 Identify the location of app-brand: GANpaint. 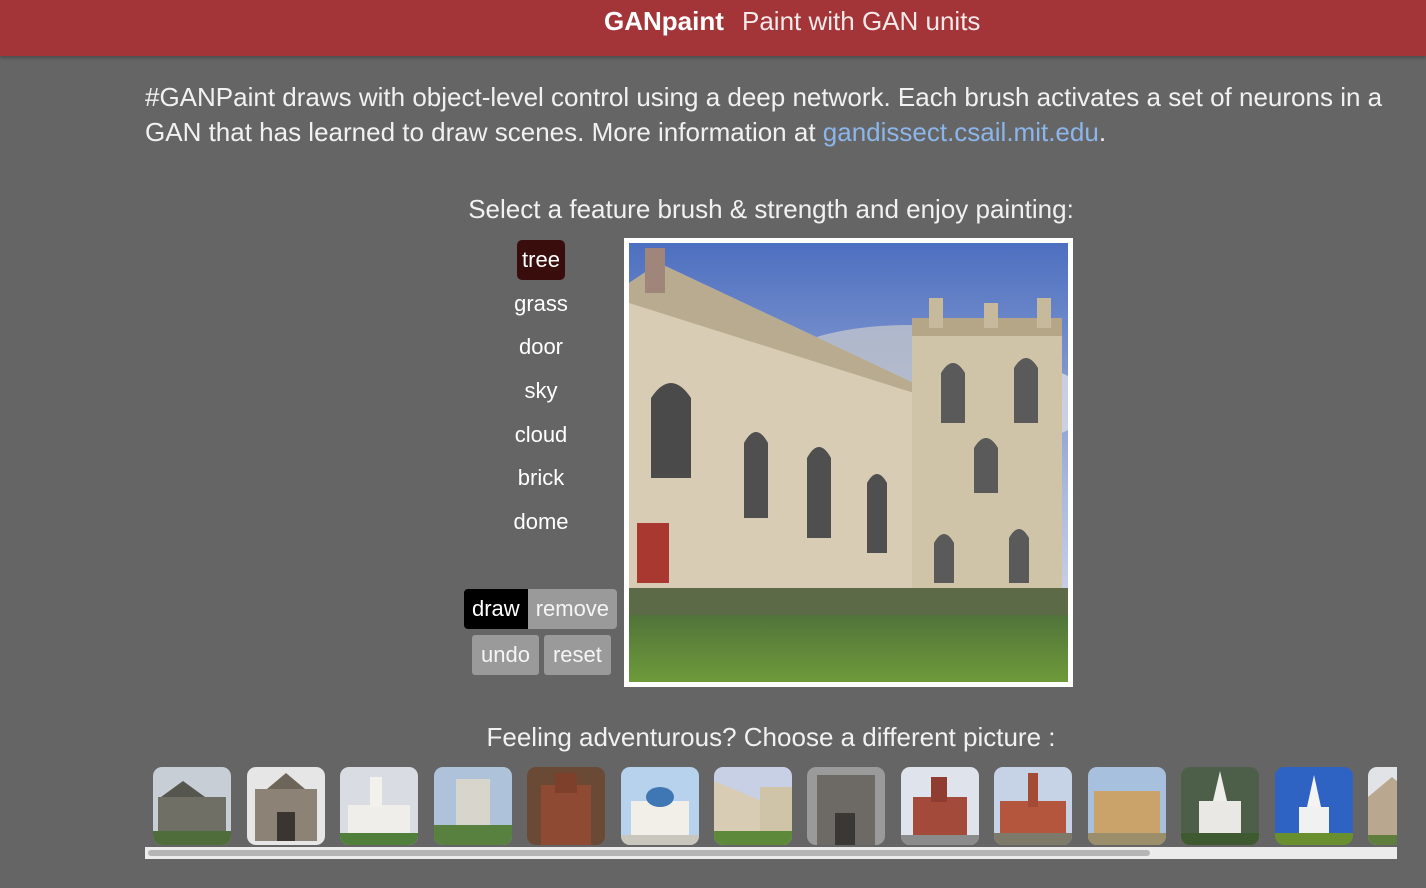
(664, 21).